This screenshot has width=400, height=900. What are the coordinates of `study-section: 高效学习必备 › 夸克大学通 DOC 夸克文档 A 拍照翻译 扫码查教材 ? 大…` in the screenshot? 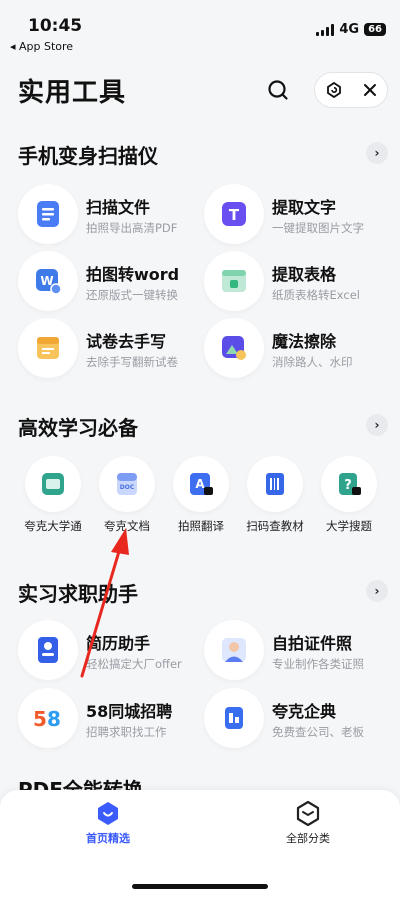 It's located at (200, 475).